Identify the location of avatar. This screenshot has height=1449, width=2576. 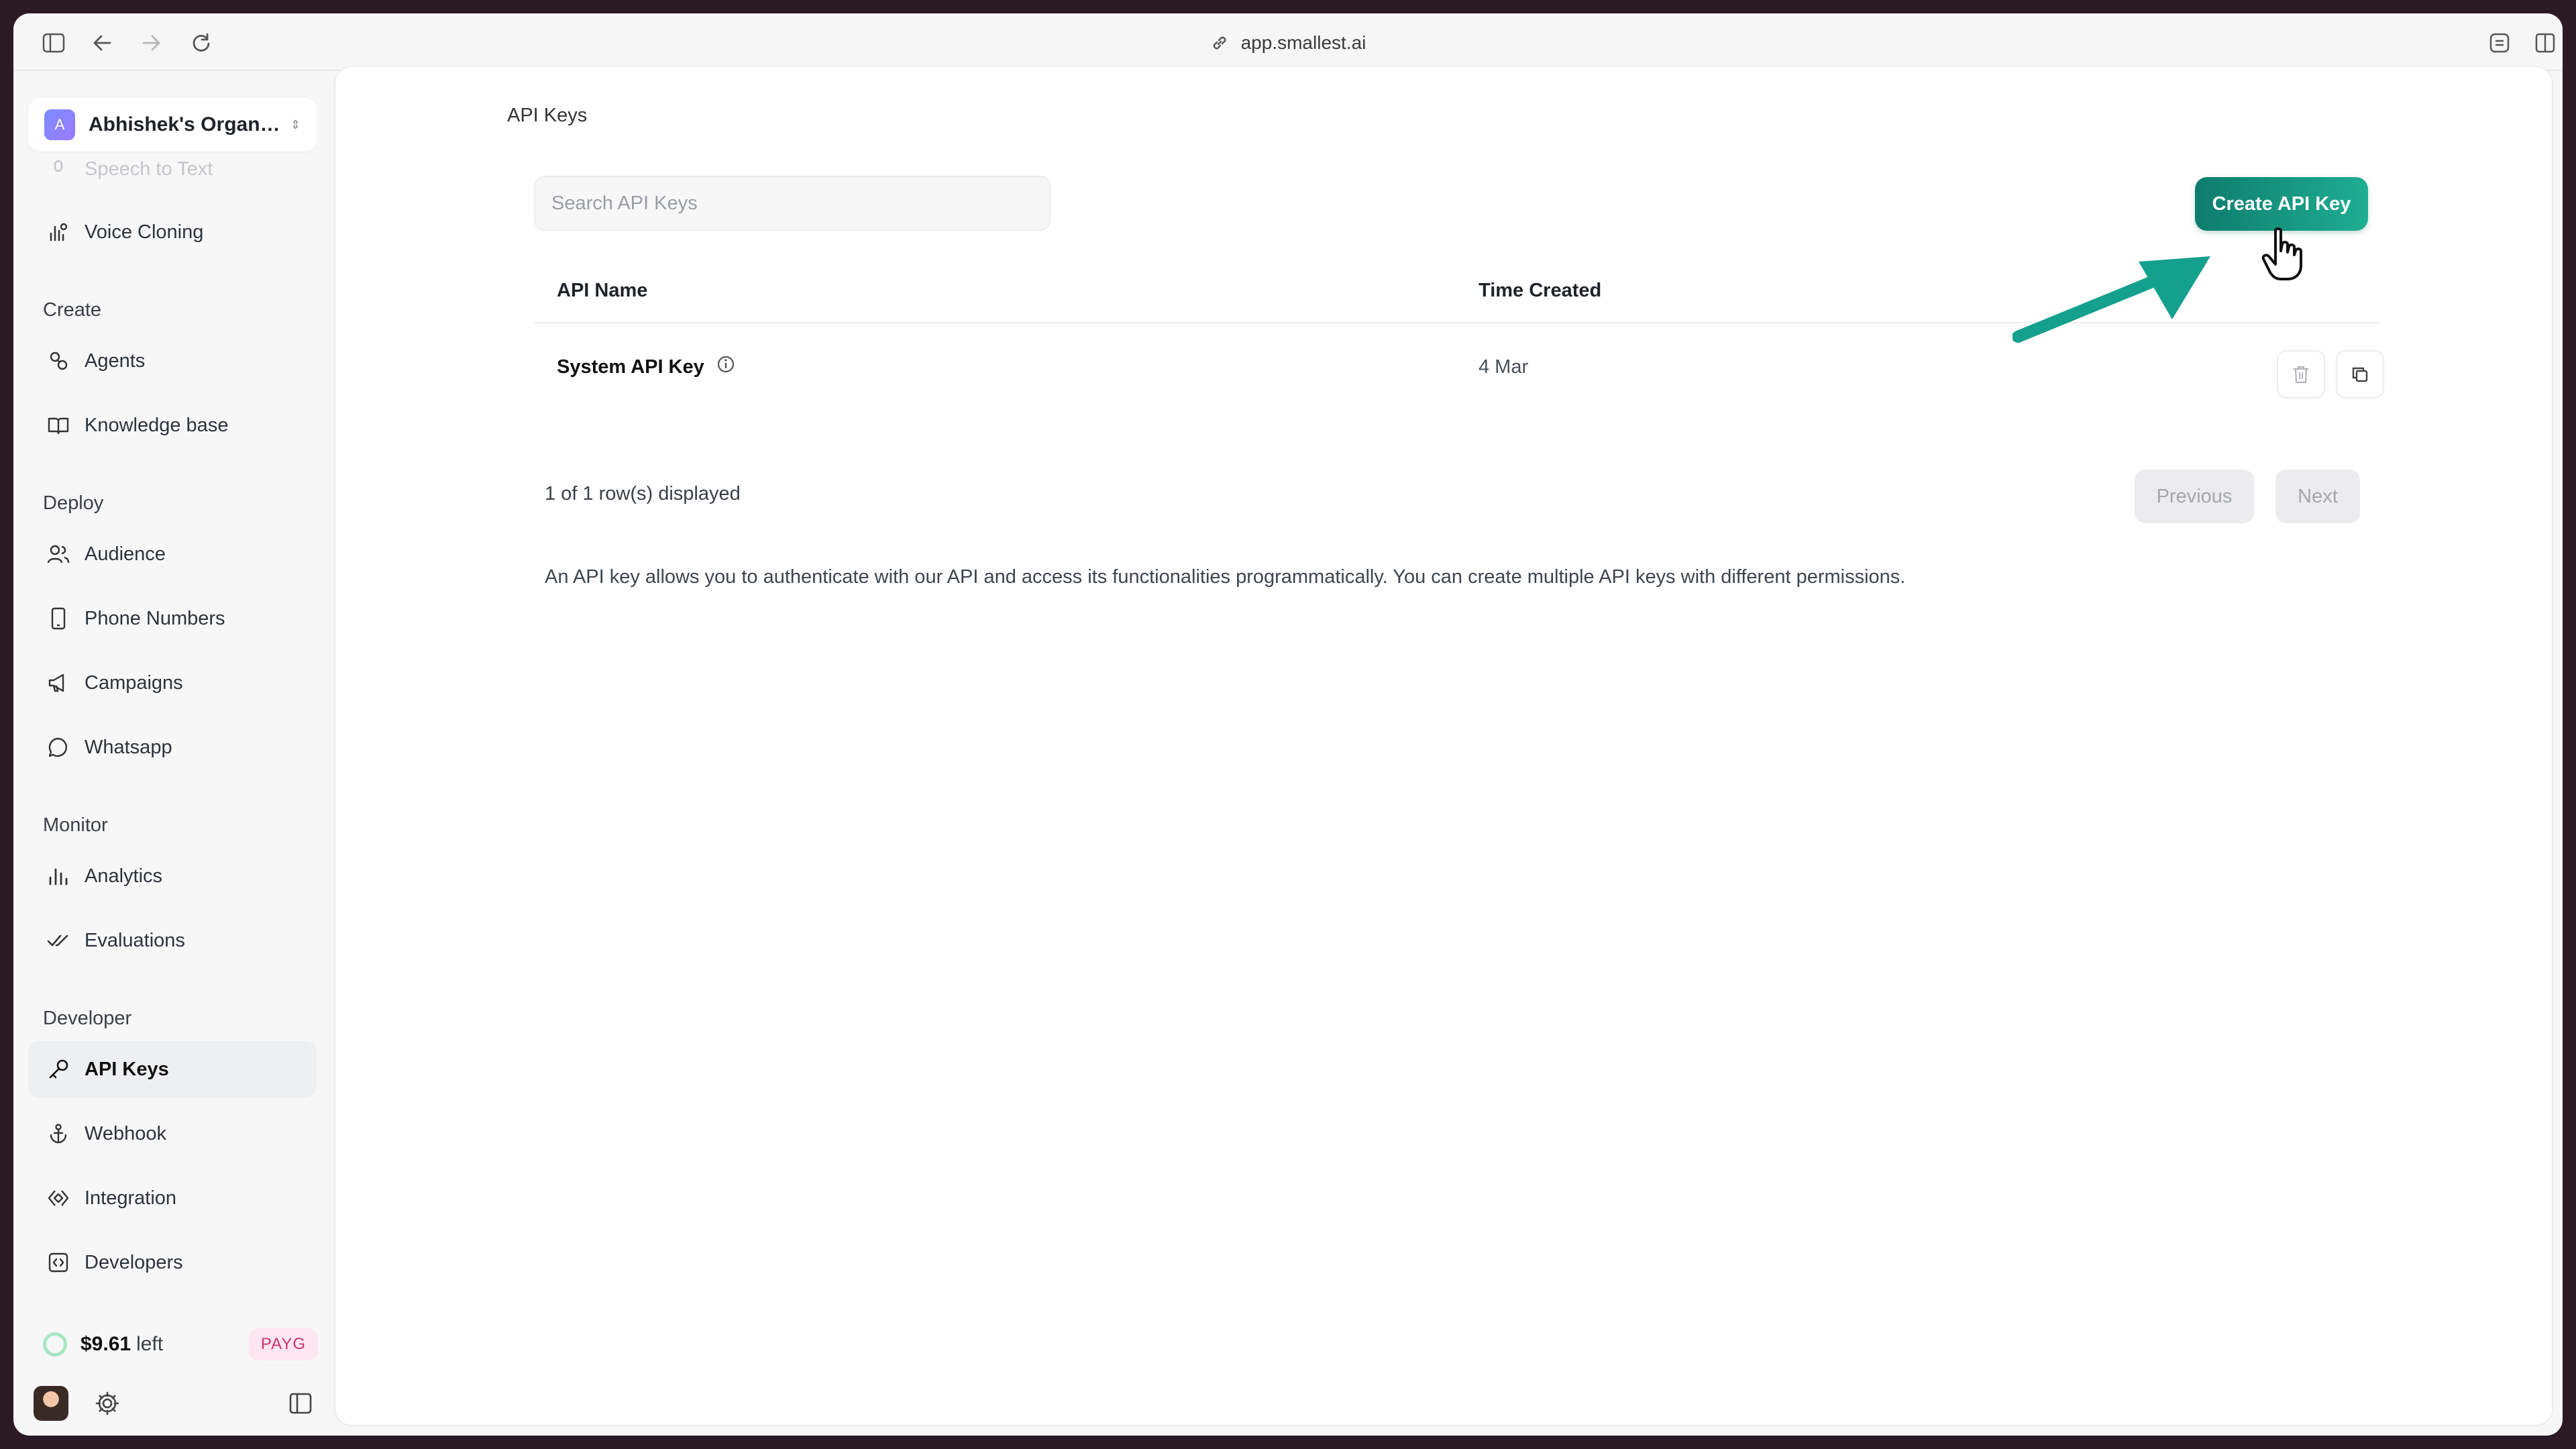
(51, 1403).